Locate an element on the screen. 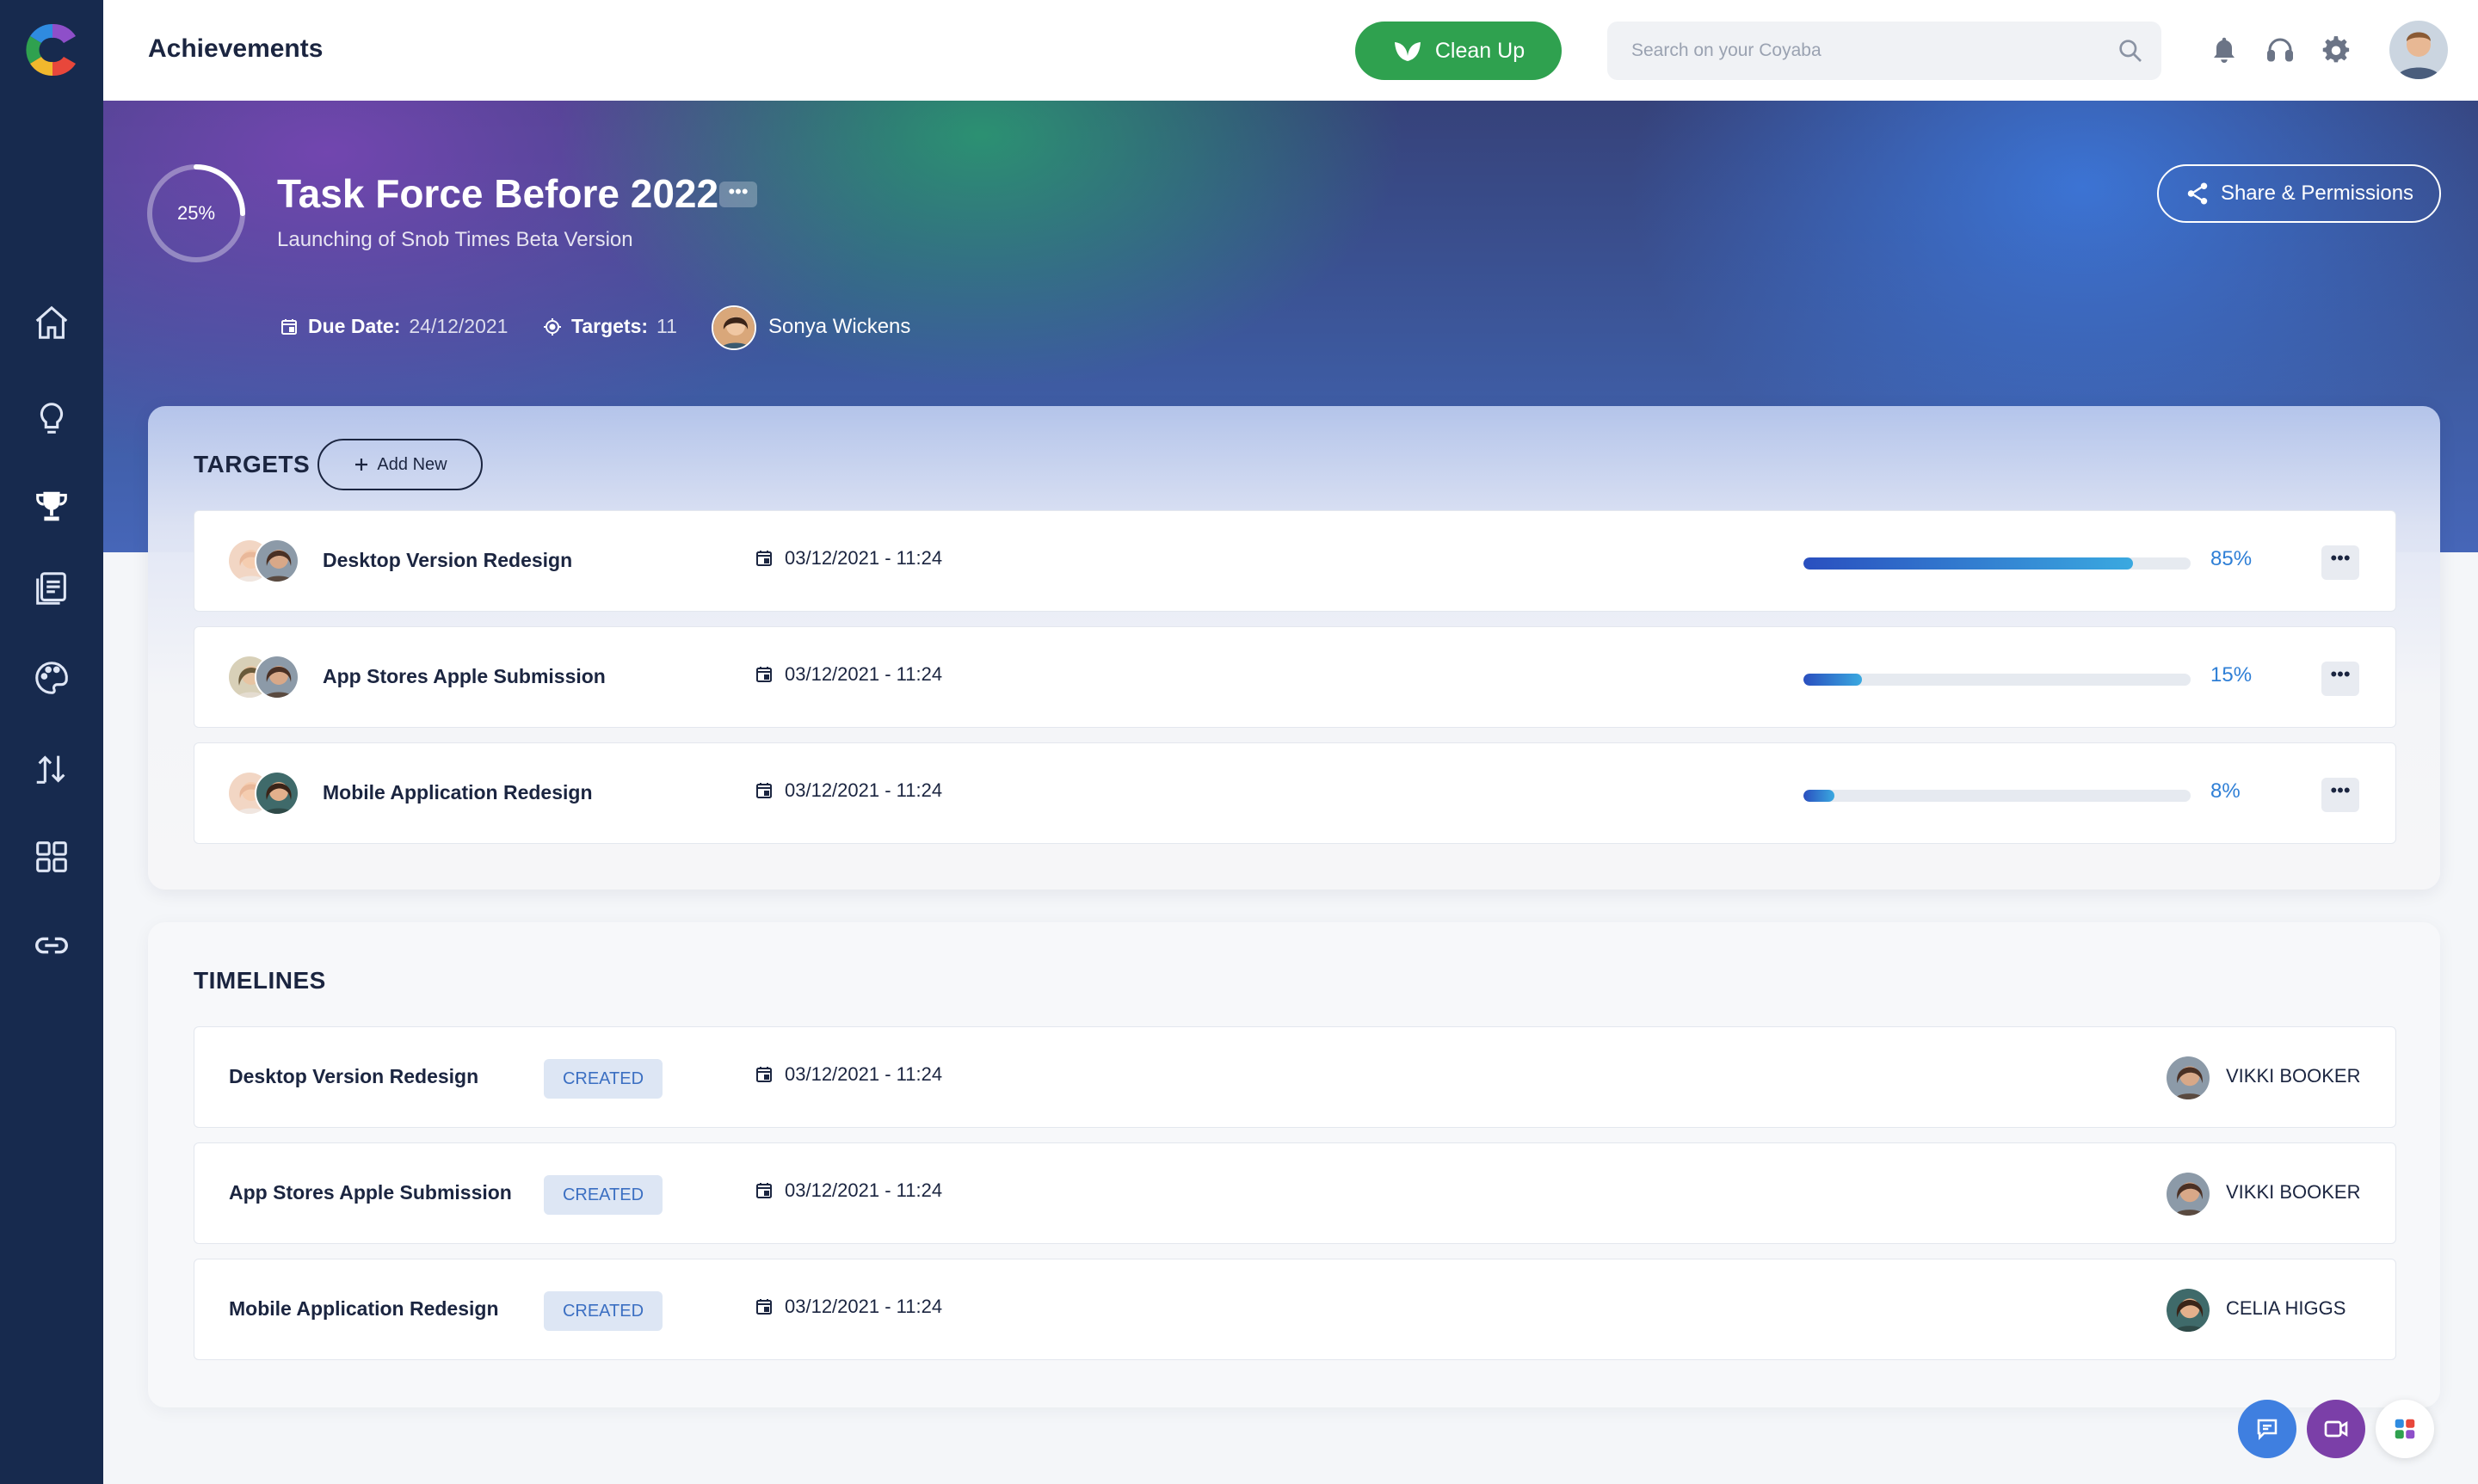  user-avatar-image is located at coordinates (2418, 50).